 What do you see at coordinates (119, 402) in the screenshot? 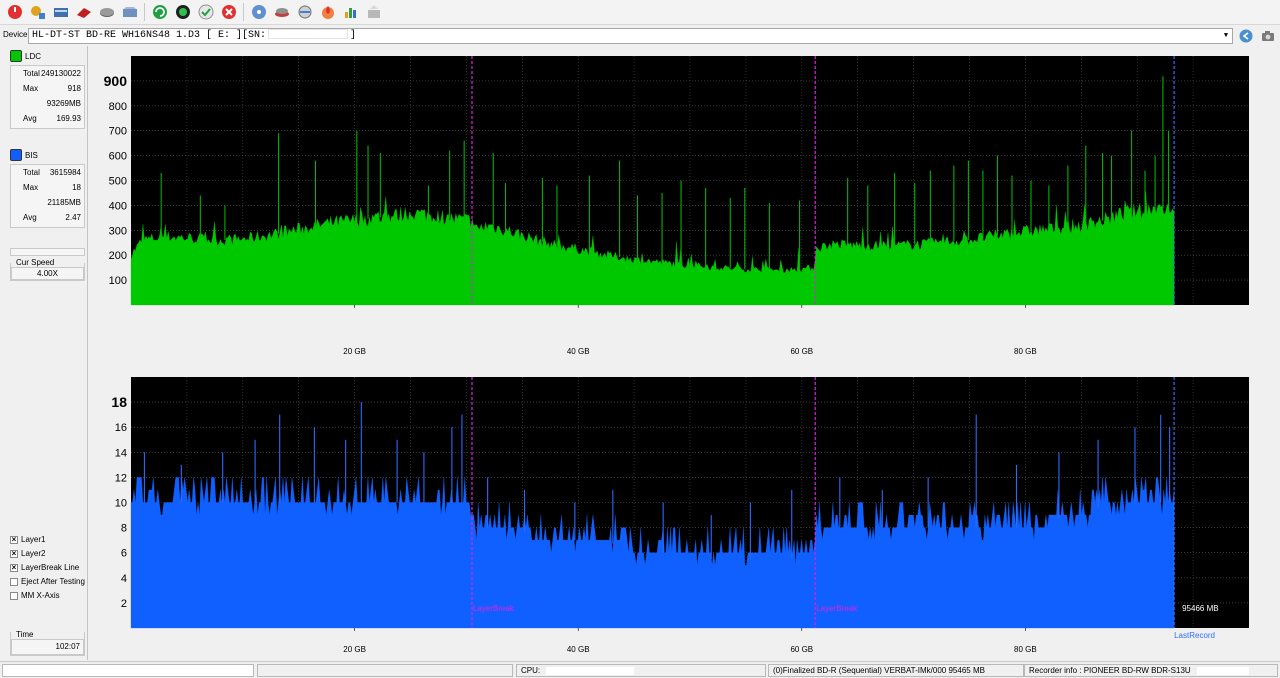
I see `y-tick-label: 18` at bounding box center [119, 402].